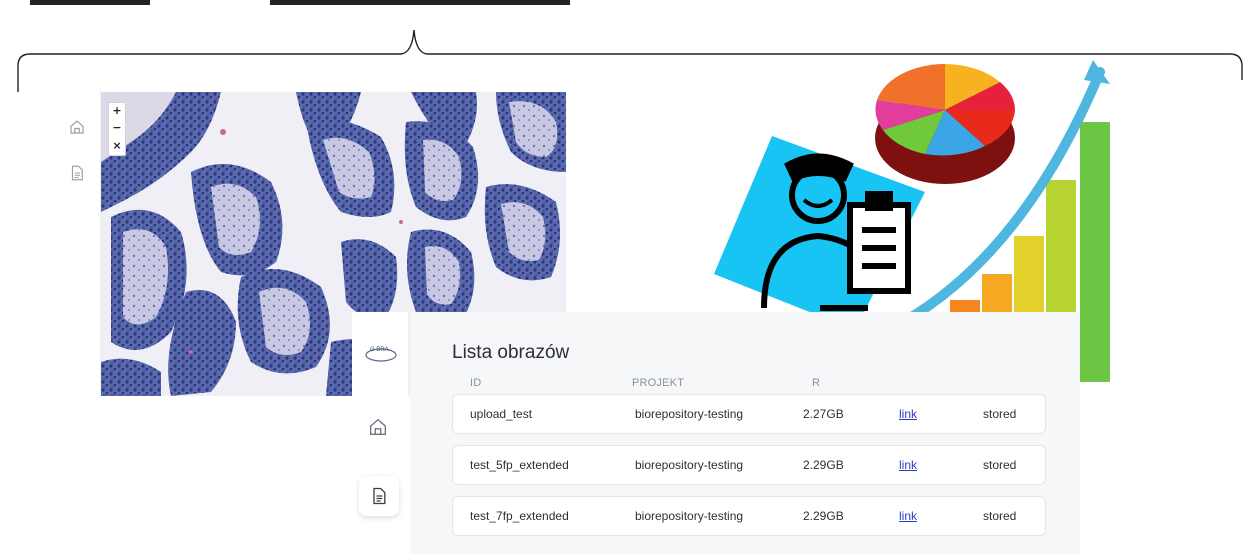 The image size is (1260, 554). What do you see at coordinates (823, 414) in the screenshot?
I see `cell-size: 2.27GB` at bounding box center [823, 414].